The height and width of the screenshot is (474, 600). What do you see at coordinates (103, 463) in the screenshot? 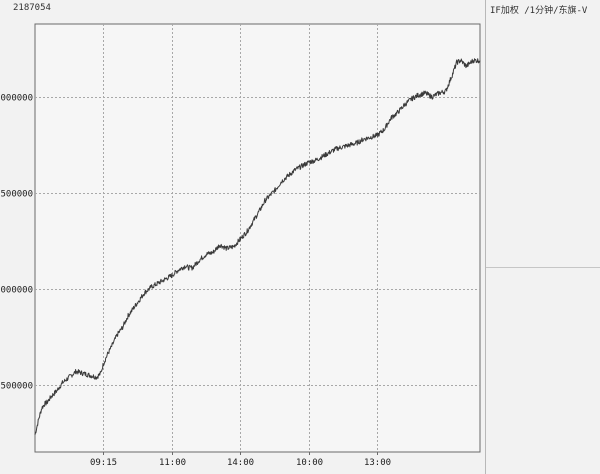
I see `x-tick-label: 09:15` at bounding box center [103, 463].